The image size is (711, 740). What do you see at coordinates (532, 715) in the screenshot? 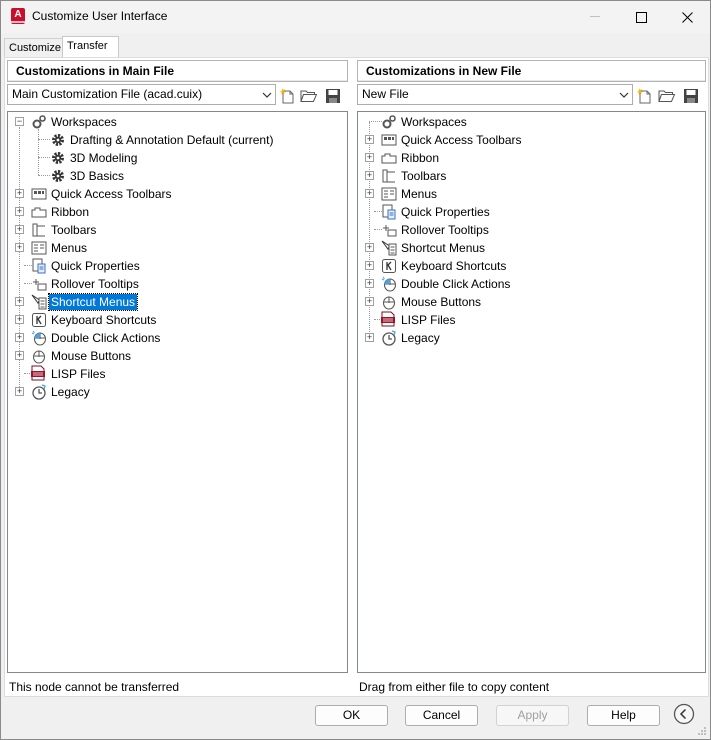
I see `apply-button: Apply` at bounding box center [532, 715].